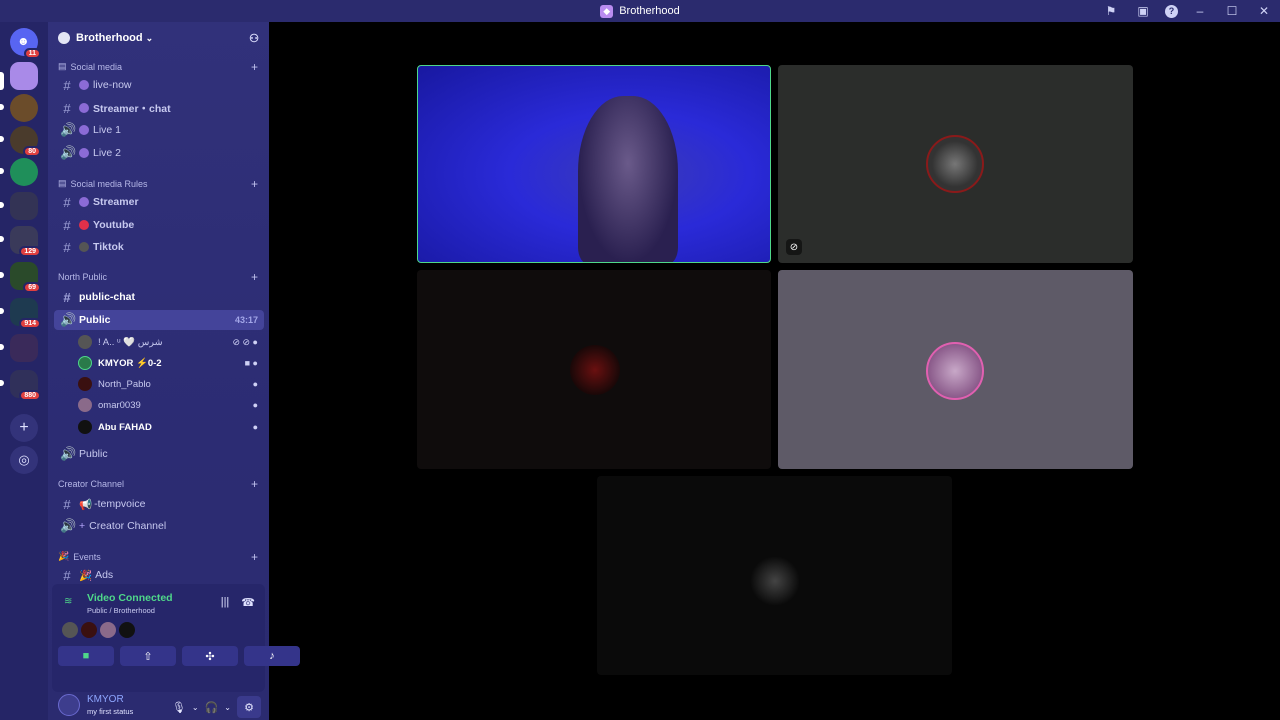 The width and height of the screenshot is (1280, 720). What do you see at coordinates (25, 241) in the screenshot?
I see `server-folder: 129` at bounding box center [25, 241].